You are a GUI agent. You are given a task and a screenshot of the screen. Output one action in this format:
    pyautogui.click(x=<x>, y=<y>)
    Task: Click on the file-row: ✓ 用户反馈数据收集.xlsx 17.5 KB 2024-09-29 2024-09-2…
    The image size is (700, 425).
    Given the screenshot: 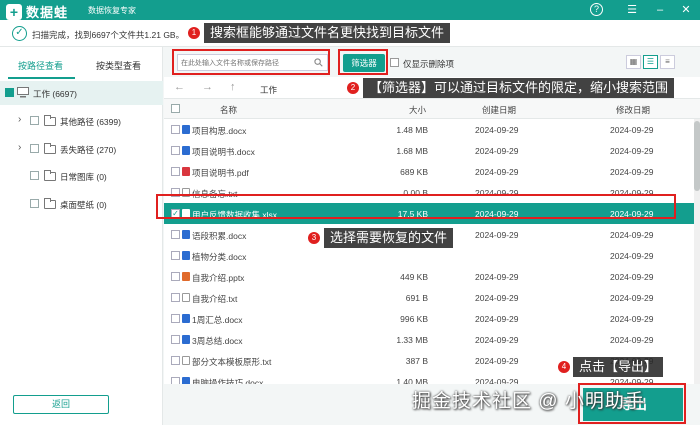 What is the action you would take?
    pyautogui.click(x=429, y=213)
    